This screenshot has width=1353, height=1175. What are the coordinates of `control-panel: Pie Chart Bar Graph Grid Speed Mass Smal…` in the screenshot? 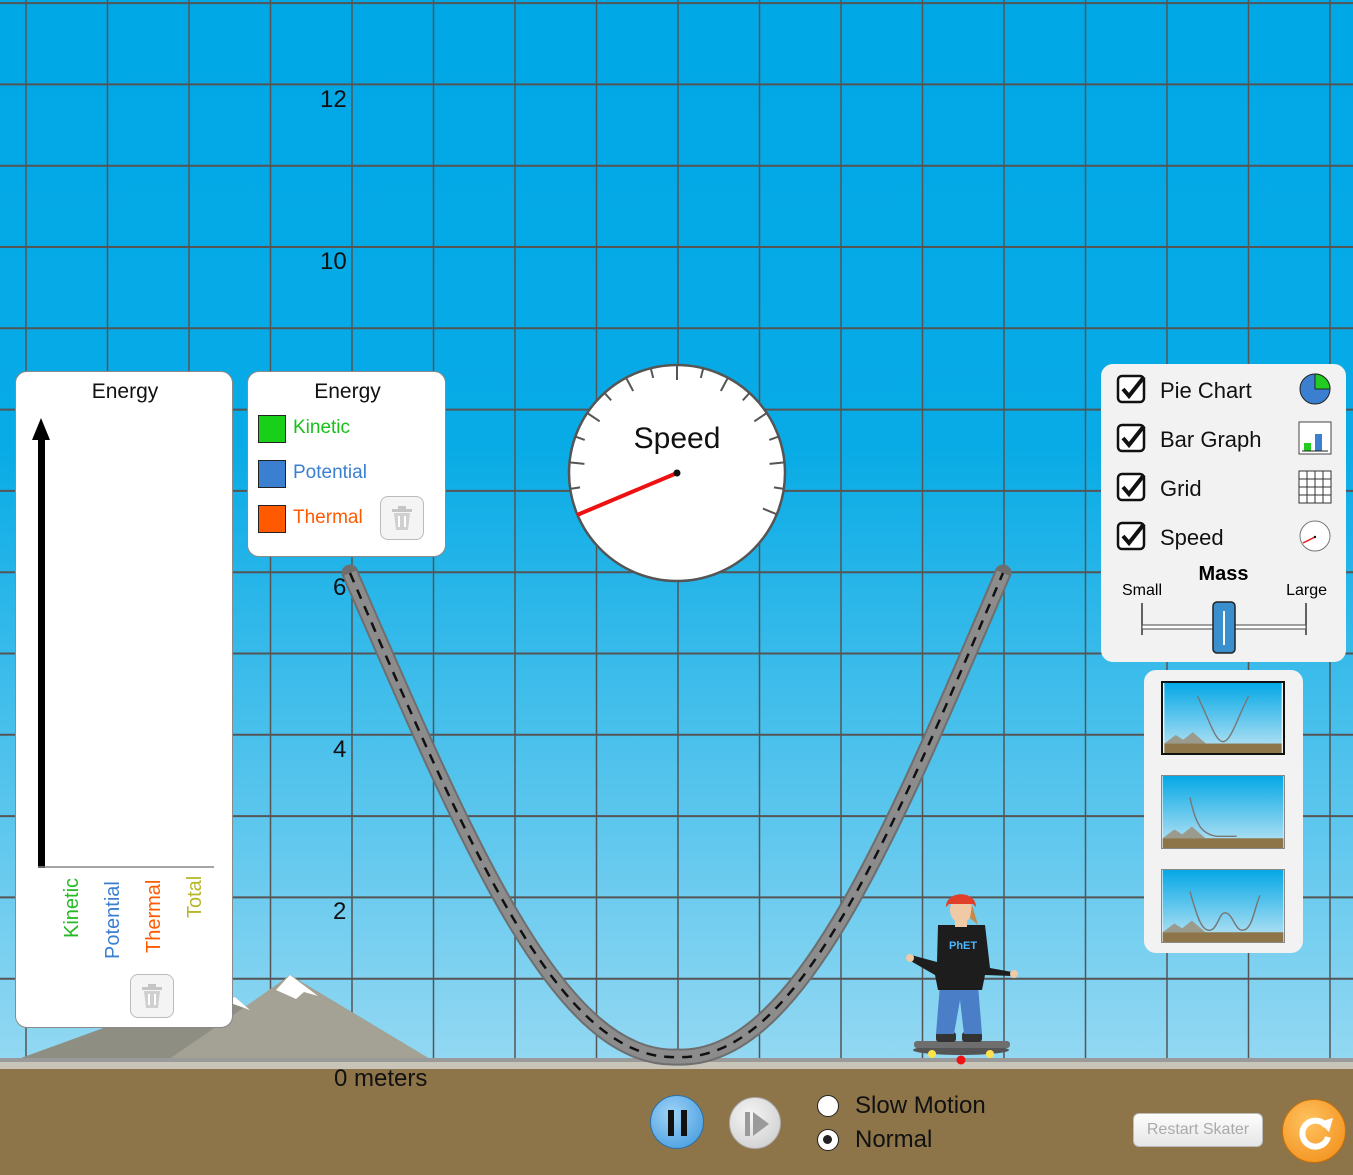 It's located at (1223, 513).